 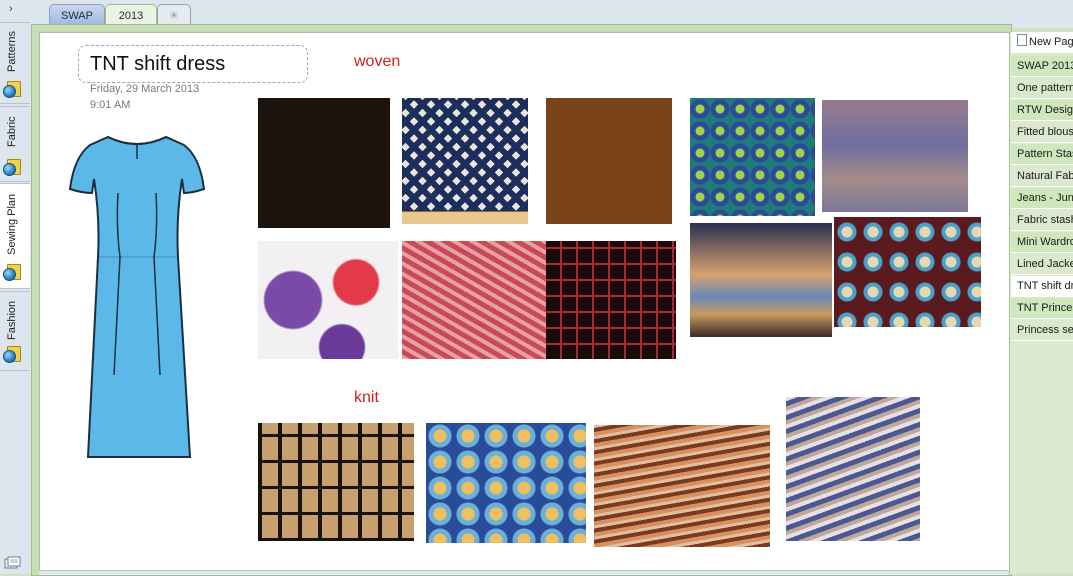 I want to click on new-section-tab-icon: ✳, so click(x=174, y=16).